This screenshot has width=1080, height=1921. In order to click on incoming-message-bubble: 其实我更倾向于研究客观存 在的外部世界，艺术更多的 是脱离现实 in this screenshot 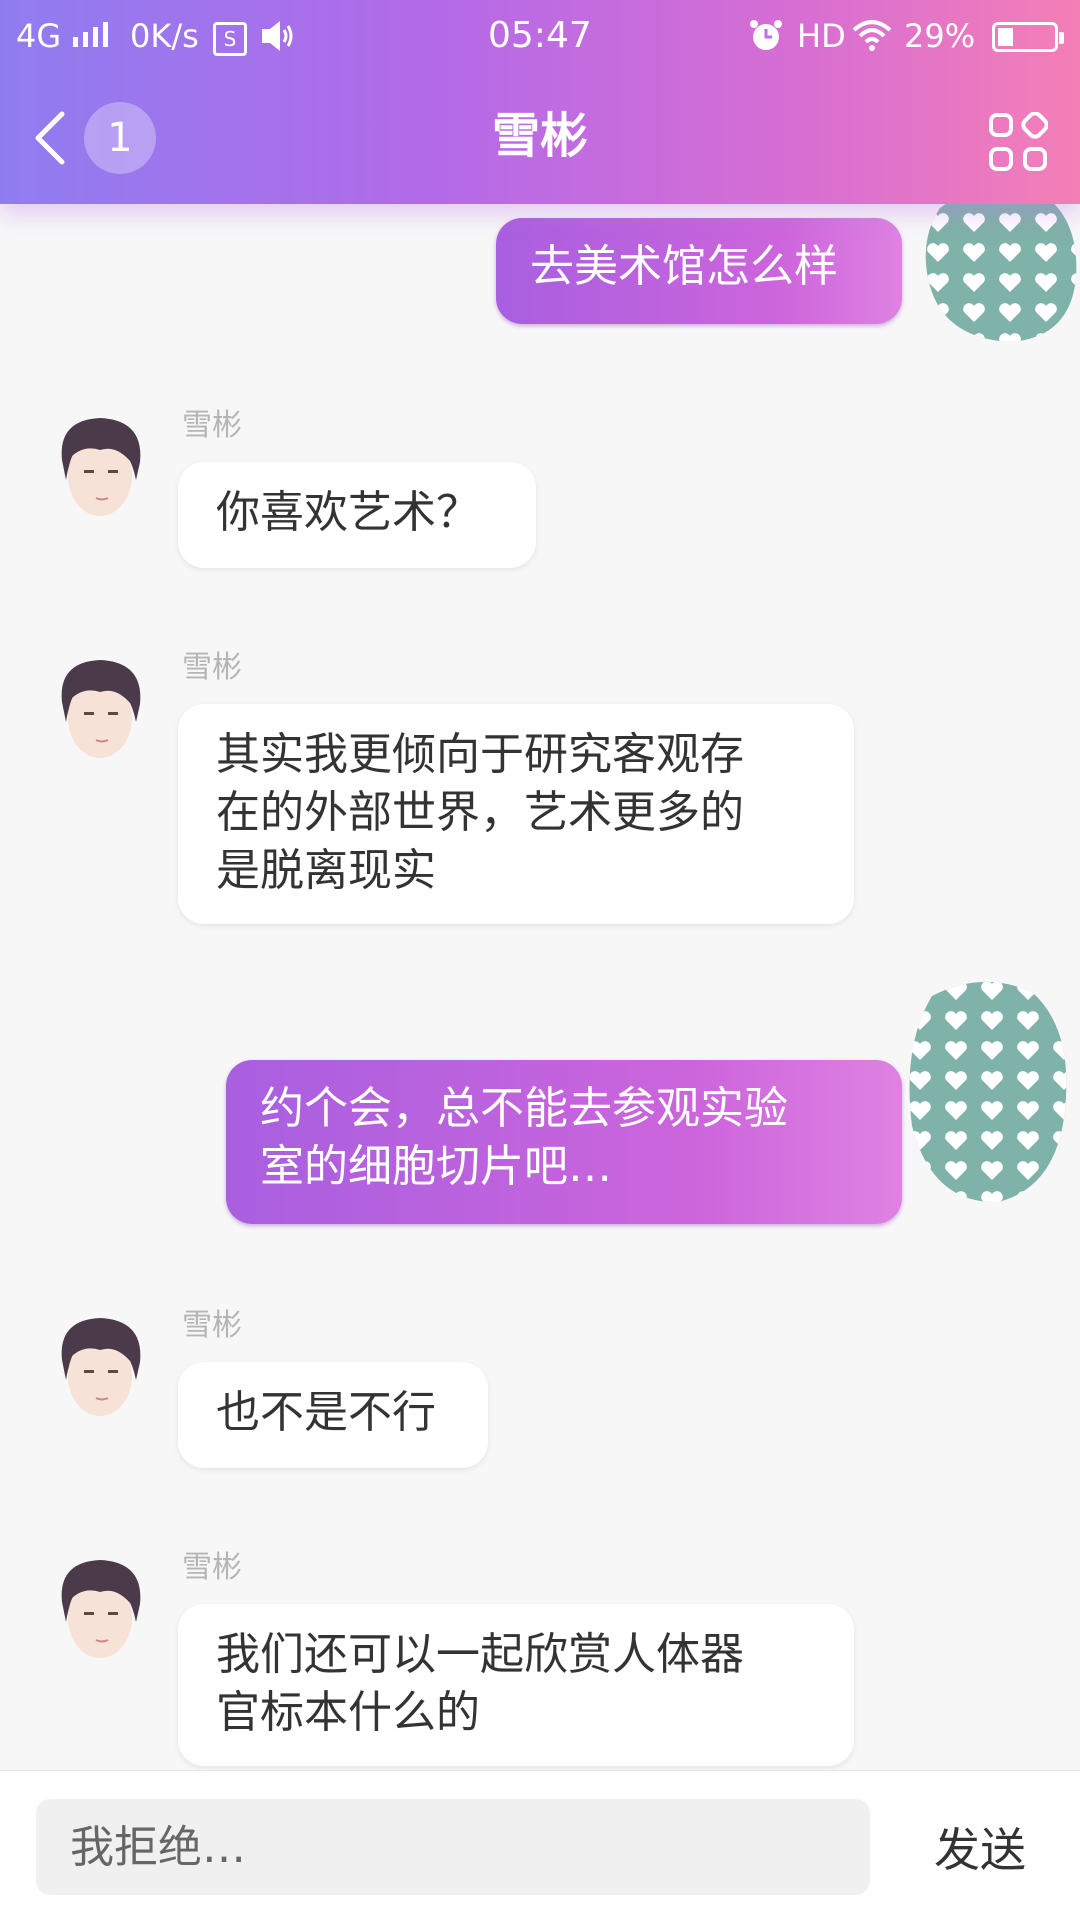, I will do `click(516, 814)`.